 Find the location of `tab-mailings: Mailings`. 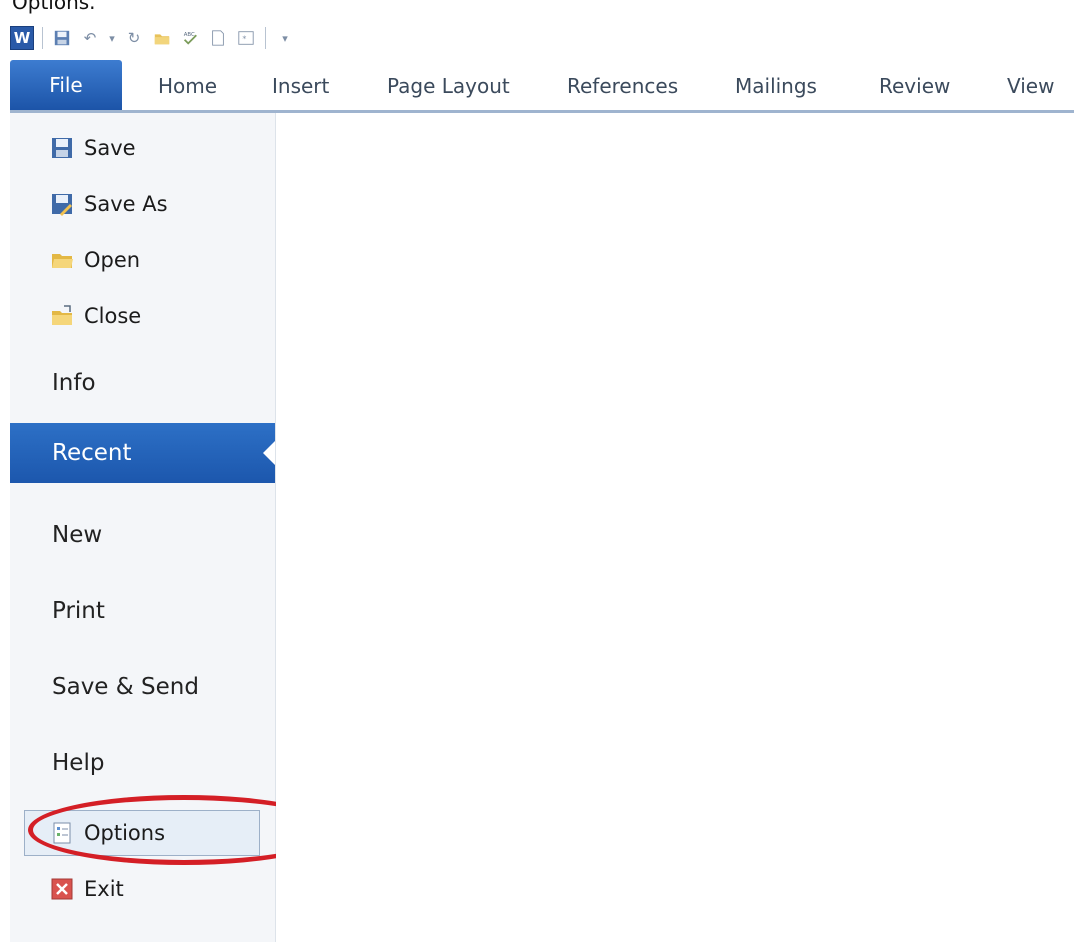

tab-mailings: Mailings is located at coordinates (776, 86).